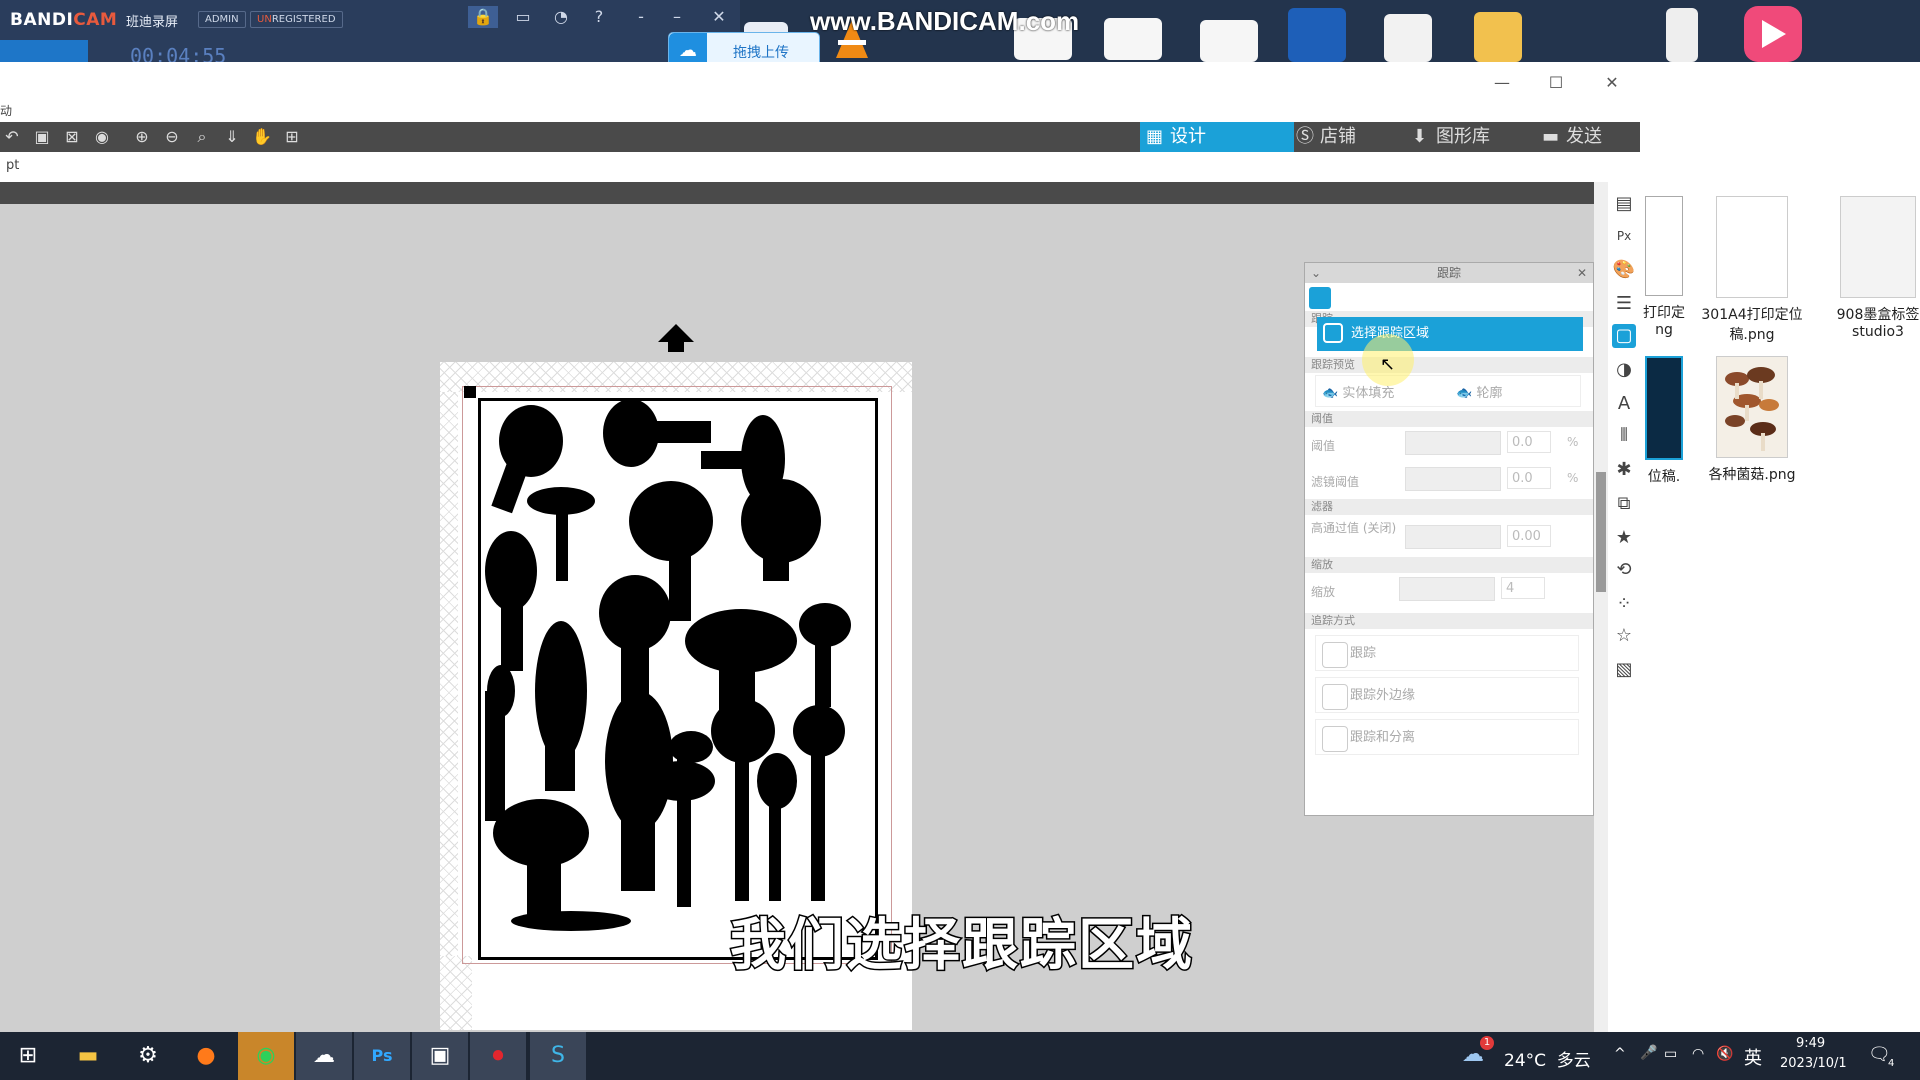 Image resolution: width=1920 pixels, height=1080 pixels. I want to click on microphone-icon: 🎤, so click(1648, 1053).